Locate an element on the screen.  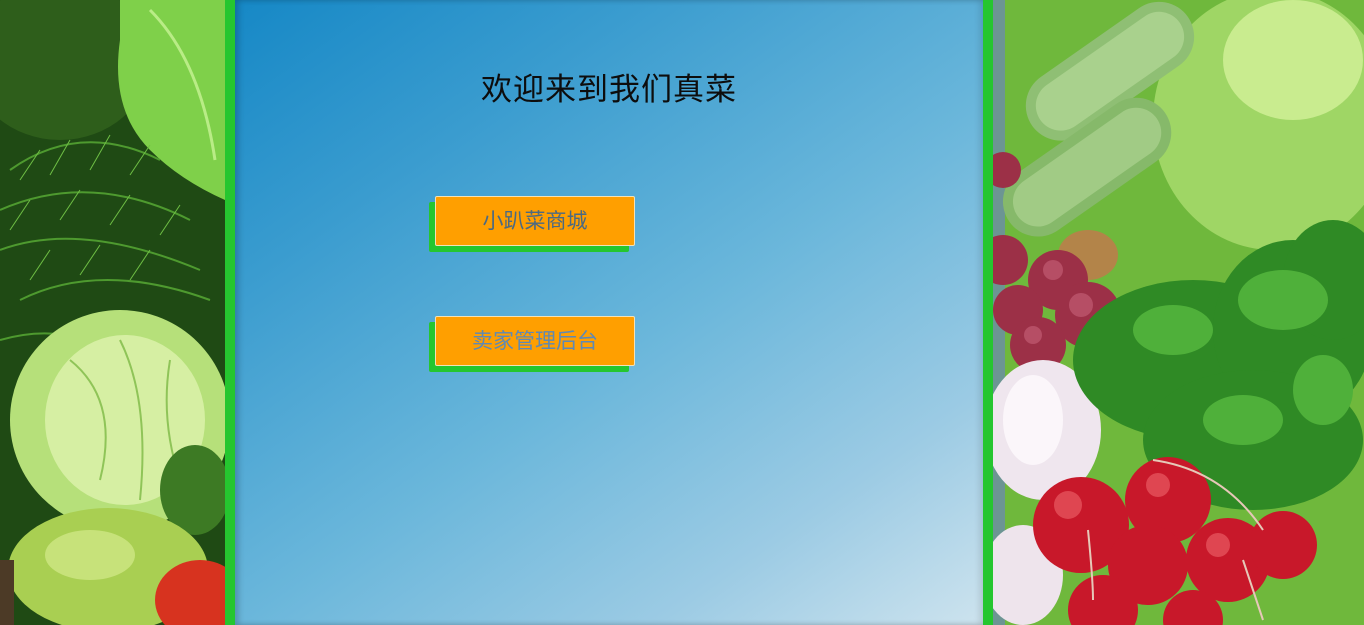
page-title: 欢迎来到我们真菜 is located at coordinates (609, 90).